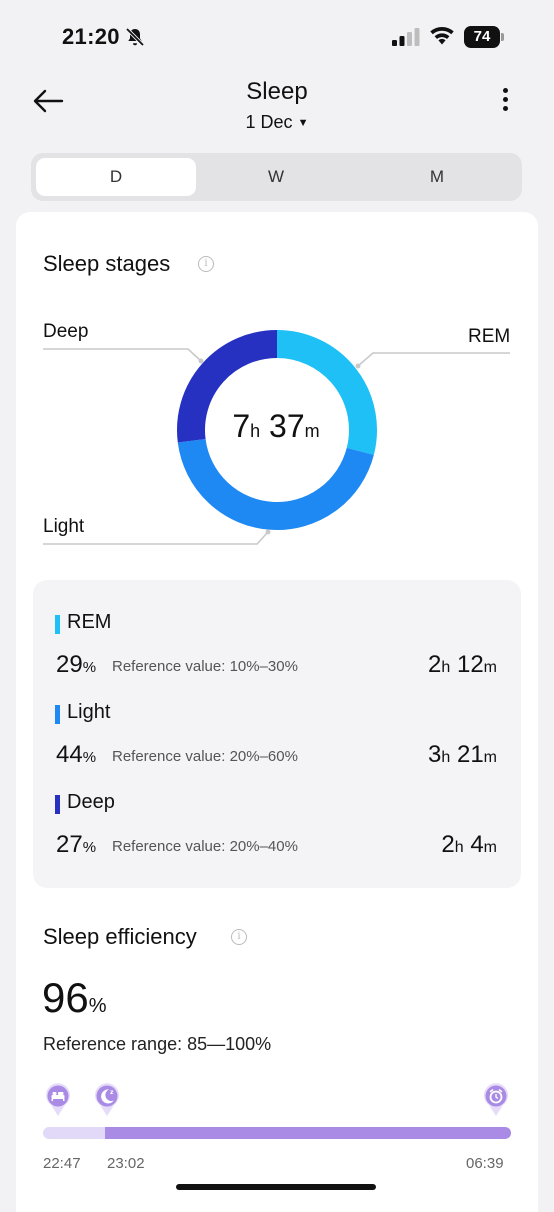  What do you see at coordinates (485, 1163) in the screenshot?
I see `wake-time: 06:39` at bounding box center [485, 1163].